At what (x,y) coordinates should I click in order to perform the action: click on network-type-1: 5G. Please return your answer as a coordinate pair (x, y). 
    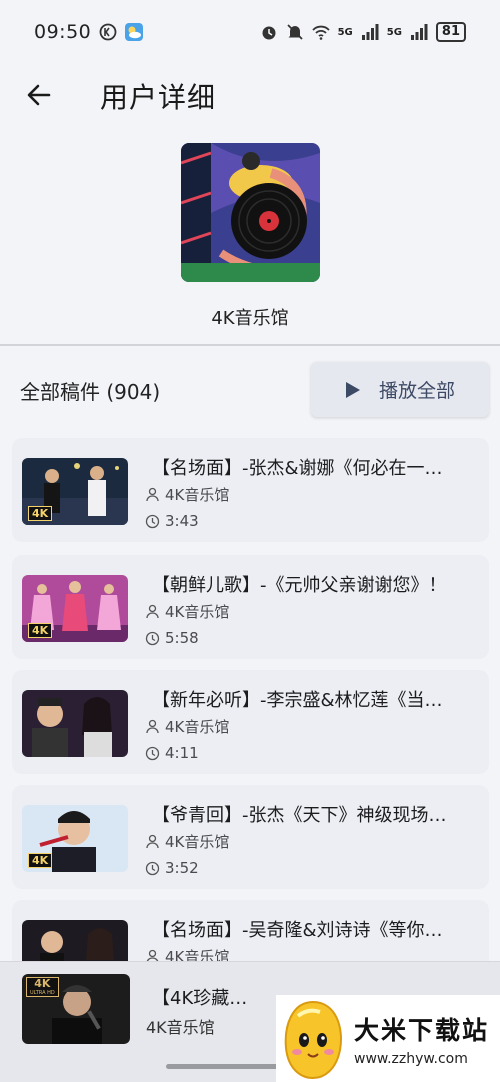
    Looking at the image, I should click on (345, 32).